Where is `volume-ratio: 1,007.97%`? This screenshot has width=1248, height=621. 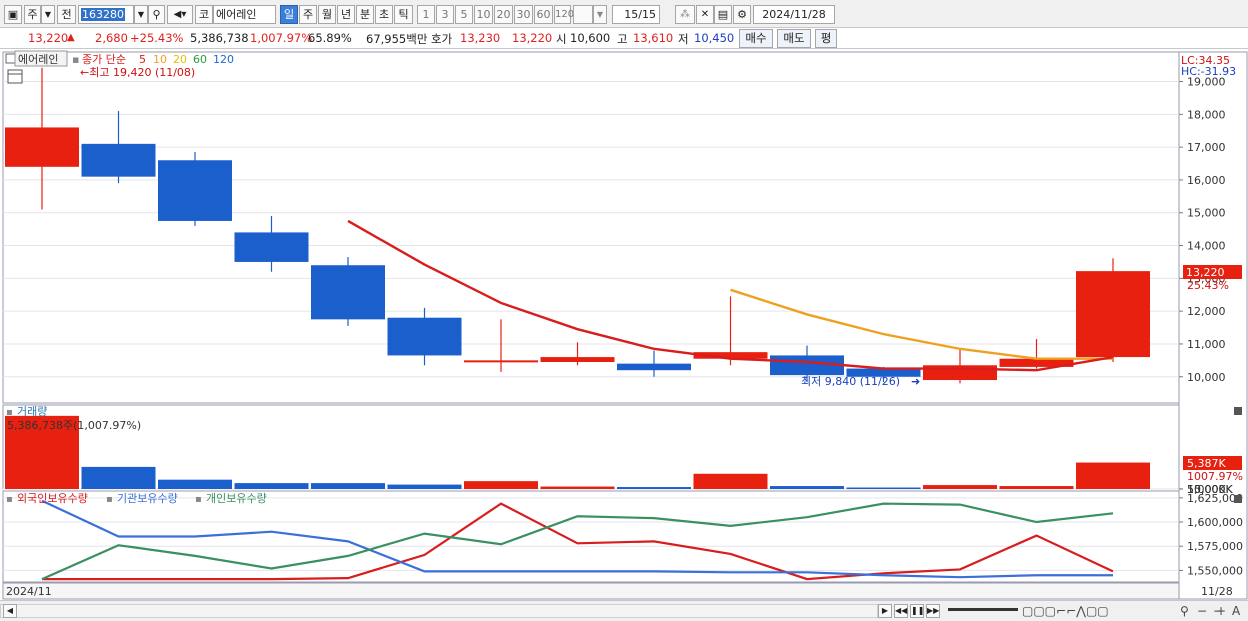 volume-ratio: 1,007.97% is located at coordinates (281, 38).